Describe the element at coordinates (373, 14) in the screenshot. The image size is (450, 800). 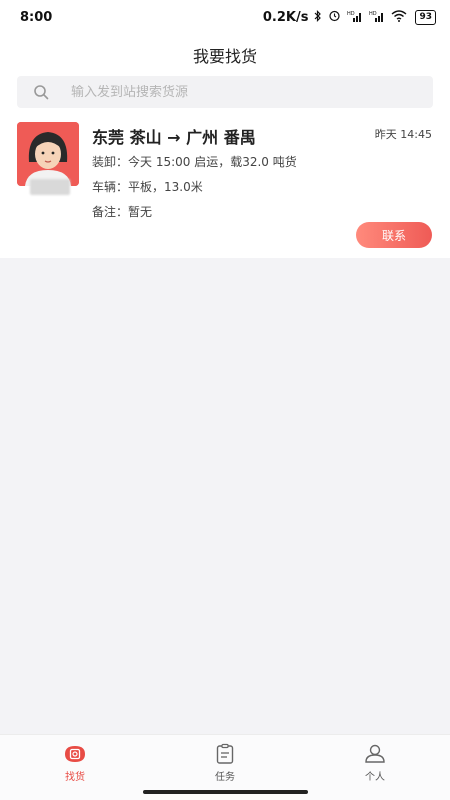
I see `svg-text: HD` at that location.